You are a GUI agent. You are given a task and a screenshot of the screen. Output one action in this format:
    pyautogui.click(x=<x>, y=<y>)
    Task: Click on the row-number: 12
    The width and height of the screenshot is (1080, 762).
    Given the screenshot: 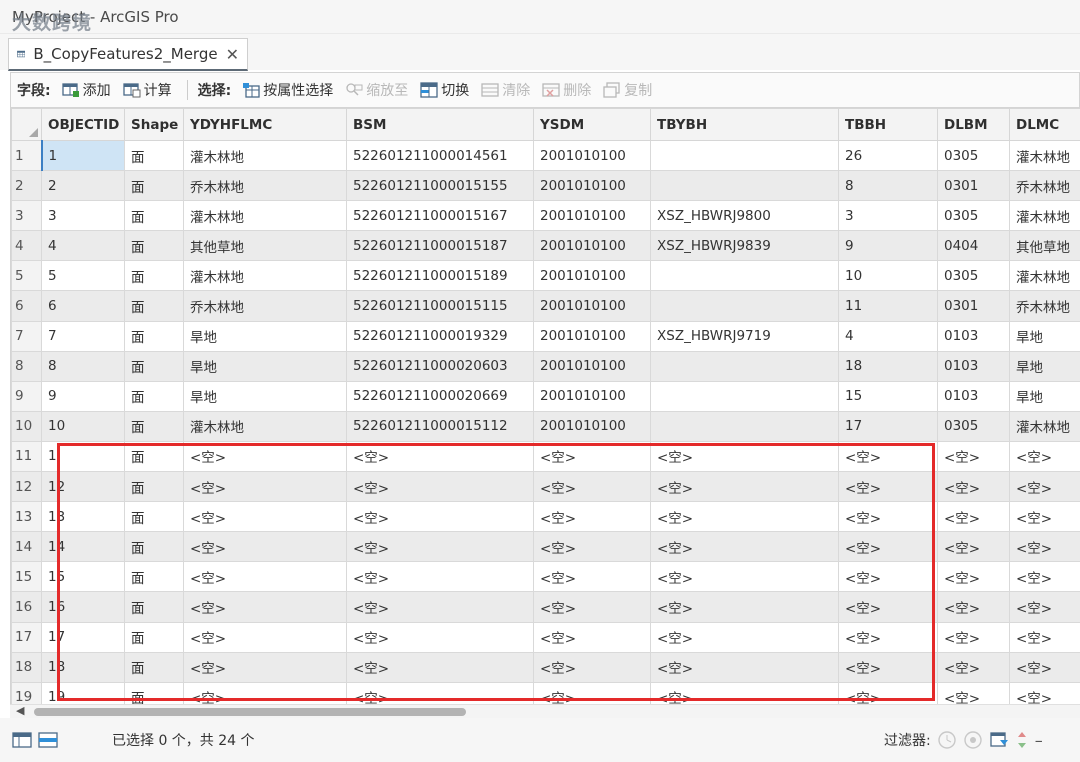 What is the action you would take?
    pyautogui.click(x=26, y=487)
    